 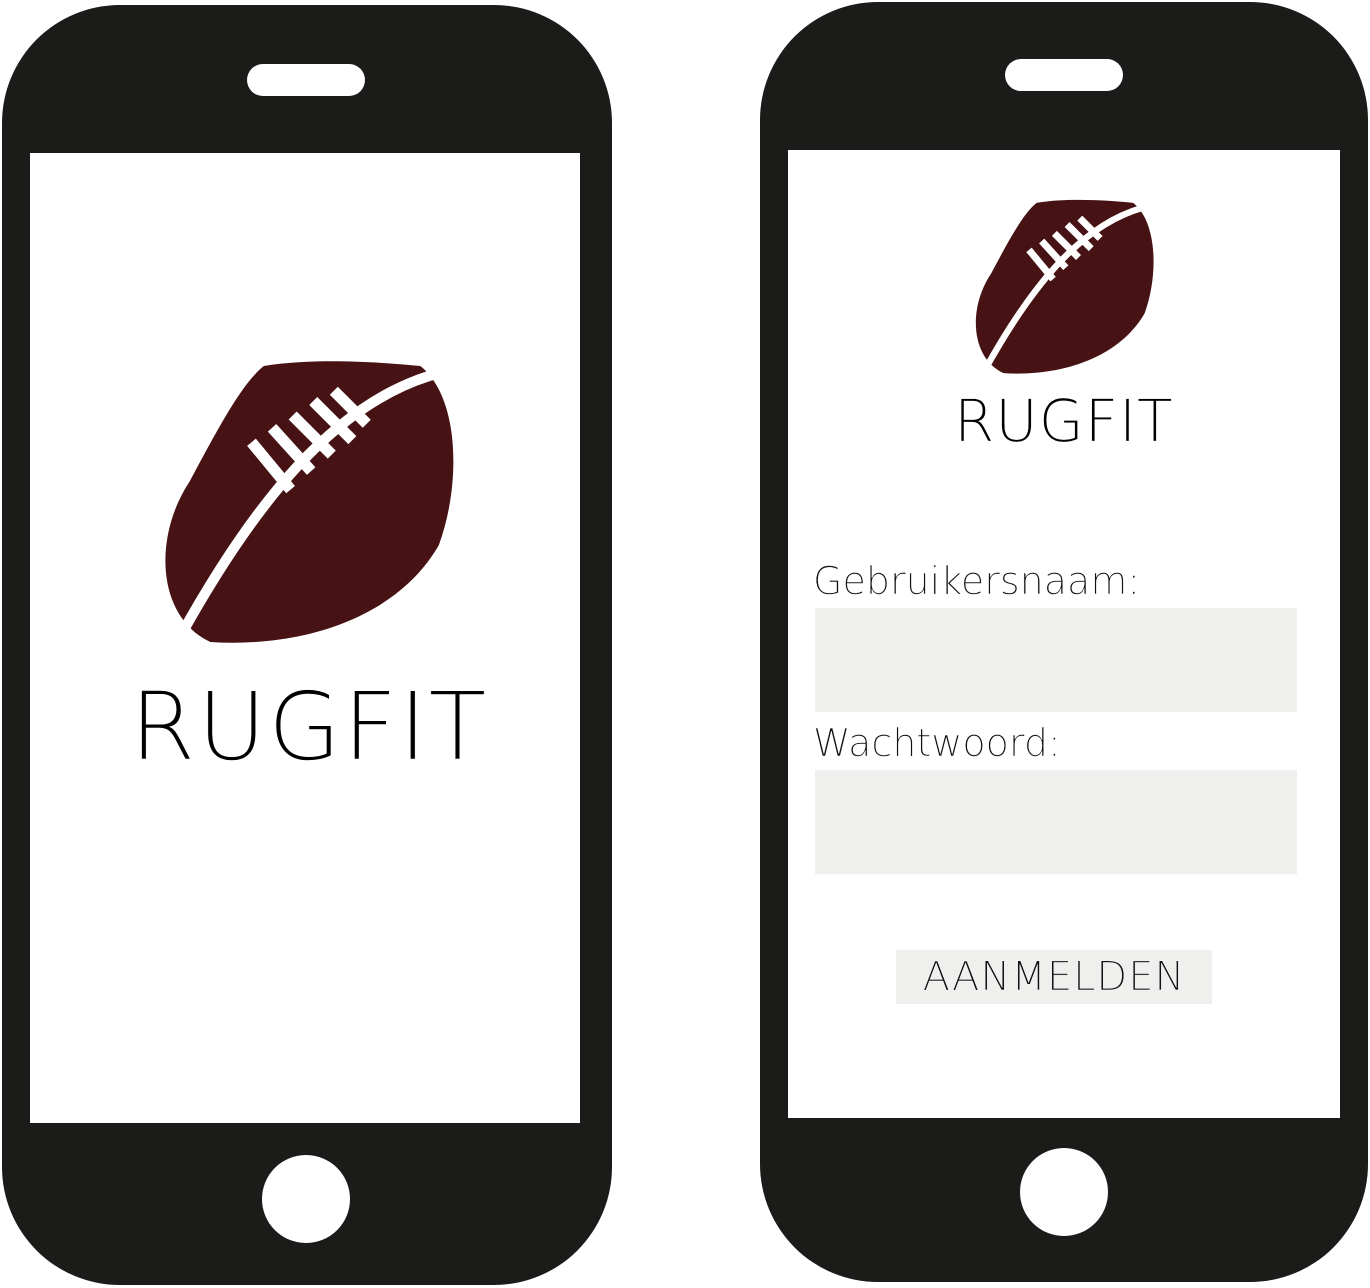 I want to click on username-label: Gebruikersnaam:, so click(x=977, y=581).